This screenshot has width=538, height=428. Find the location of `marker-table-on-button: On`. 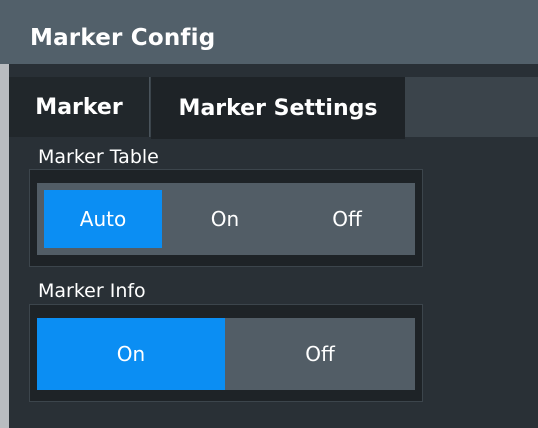

marker-table-on-button: On is located at coordinates (225, 219).